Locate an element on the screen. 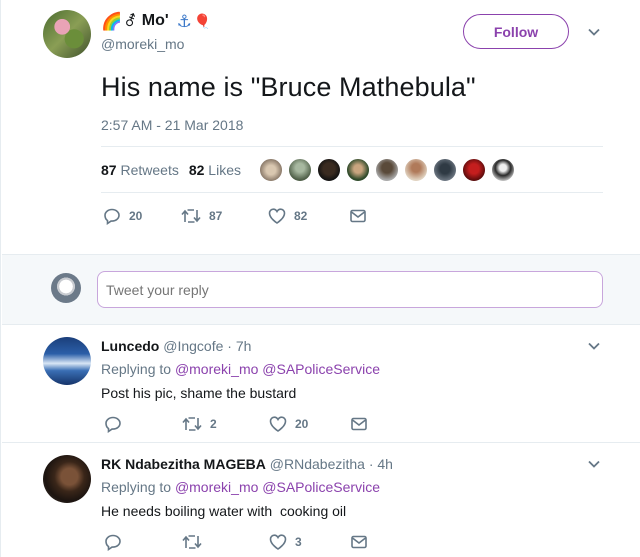 The image size is (640, 557). author-handle: @moreki_mo is located at coordinates (142, 44).